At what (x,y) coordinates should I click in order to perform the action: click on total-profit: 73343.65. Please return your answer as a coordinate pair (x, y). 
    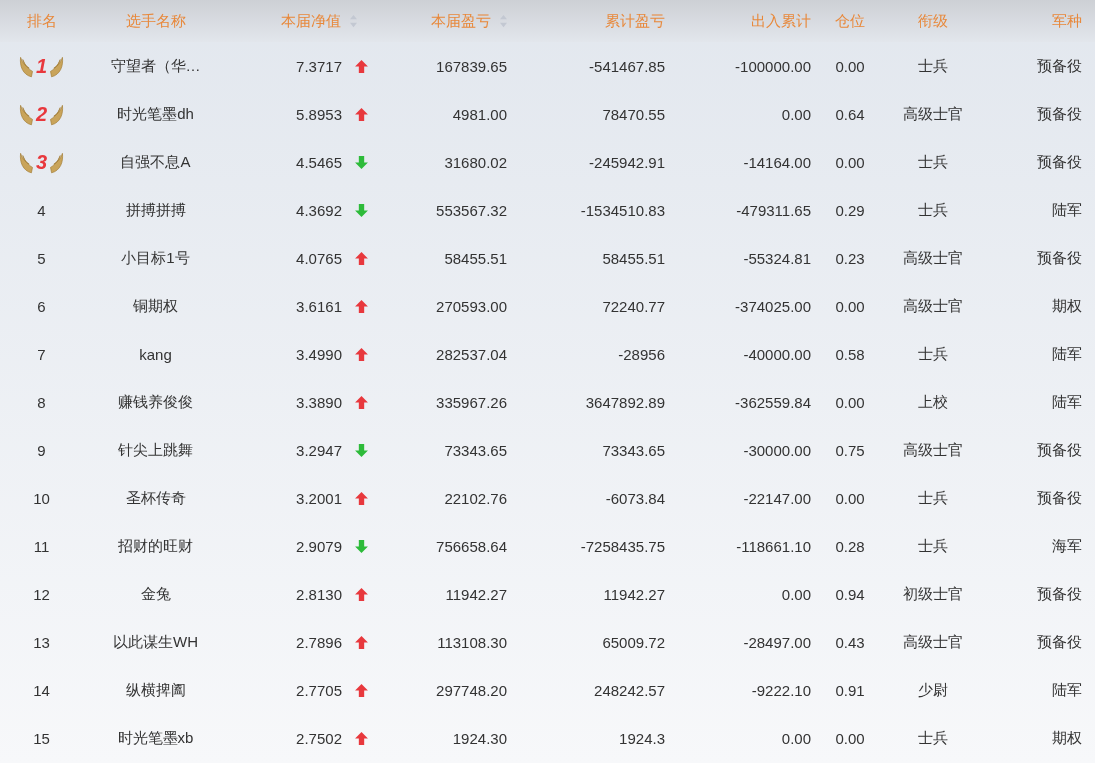
    Looking at the image, I should click on (633, 450).